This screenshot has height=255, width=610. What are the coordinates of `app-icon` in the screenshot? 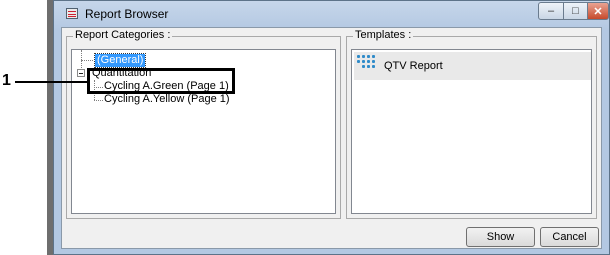 It's located at (72, 13).